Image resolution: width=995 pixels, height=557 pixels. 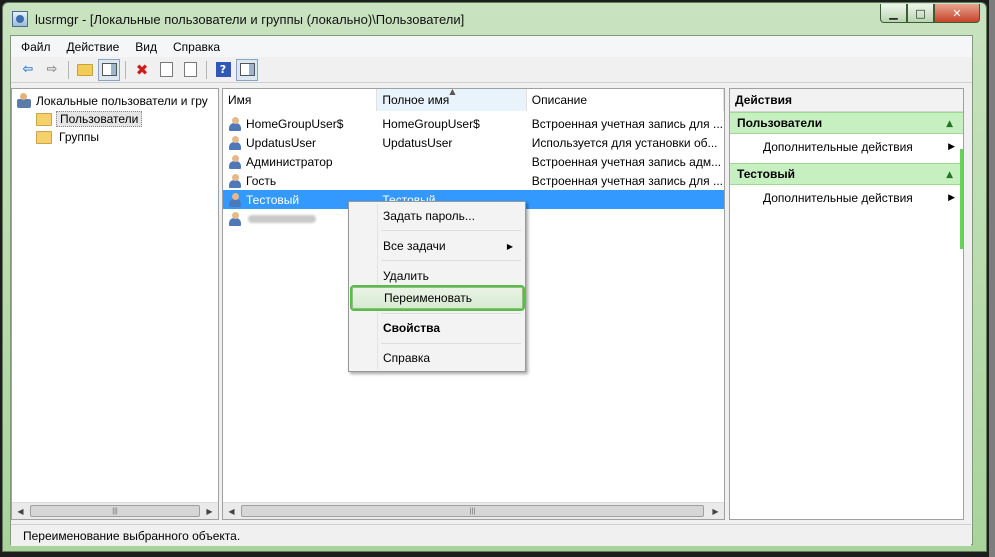 What do you see at coordinates (196, 47) in the screenshot?
I see `menu-help: Справка` at bounding box center [196, 47].